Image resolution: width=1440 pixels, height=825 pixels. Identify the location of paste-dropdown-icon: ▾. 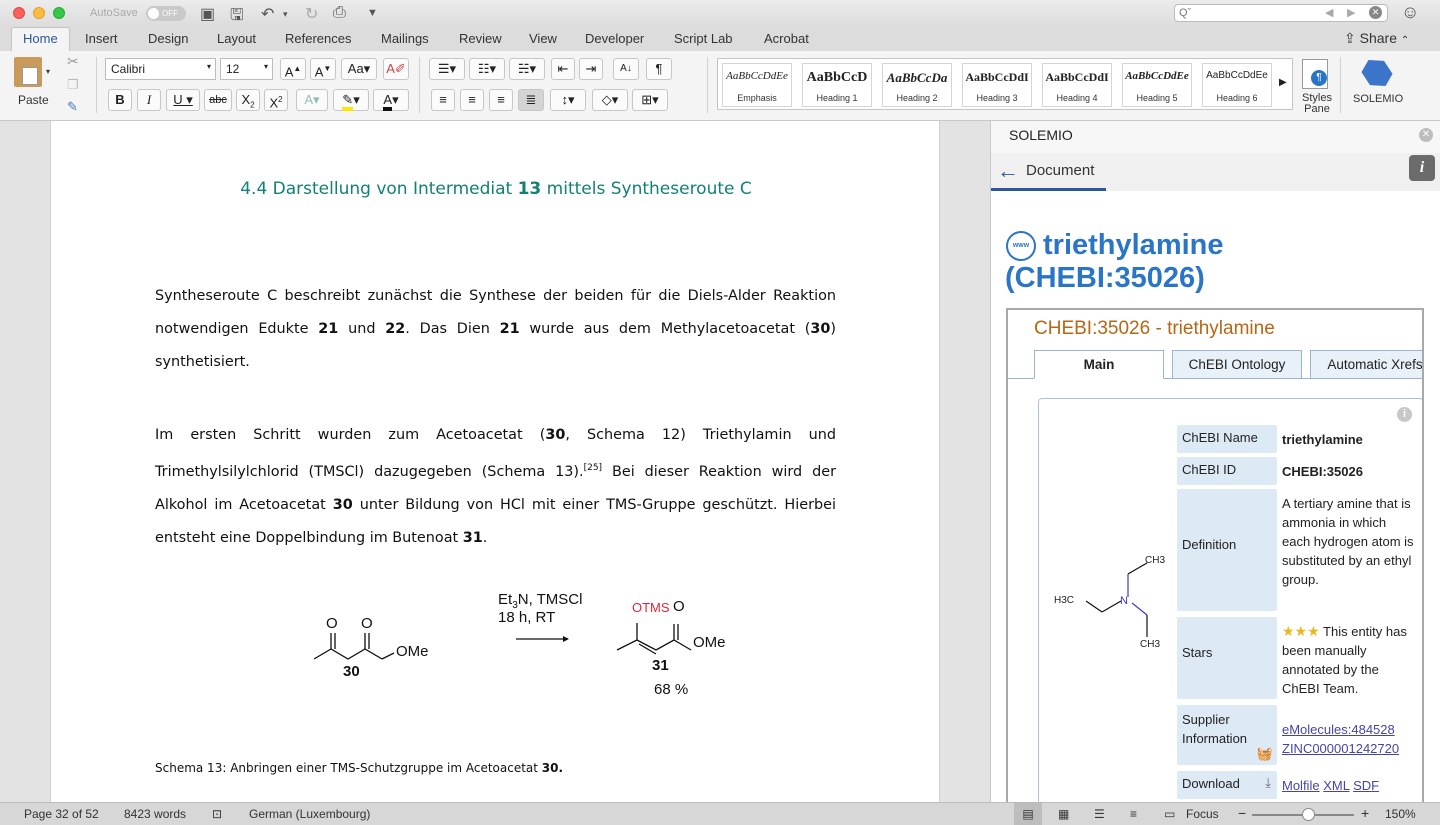
(48, 71).